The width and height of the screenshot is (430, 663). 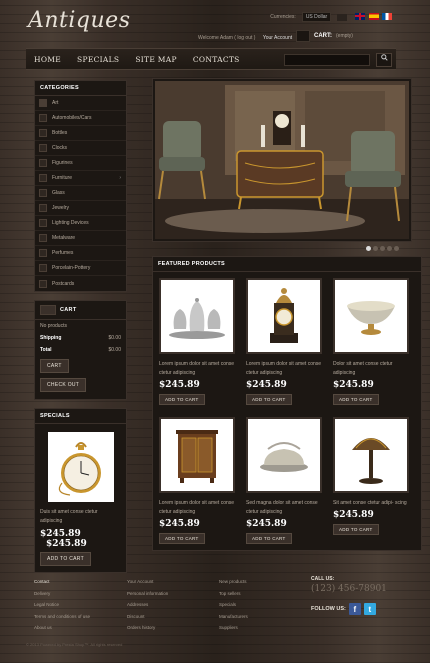 I want to click on footer-link: Addresses, so click(x=147, y=605).